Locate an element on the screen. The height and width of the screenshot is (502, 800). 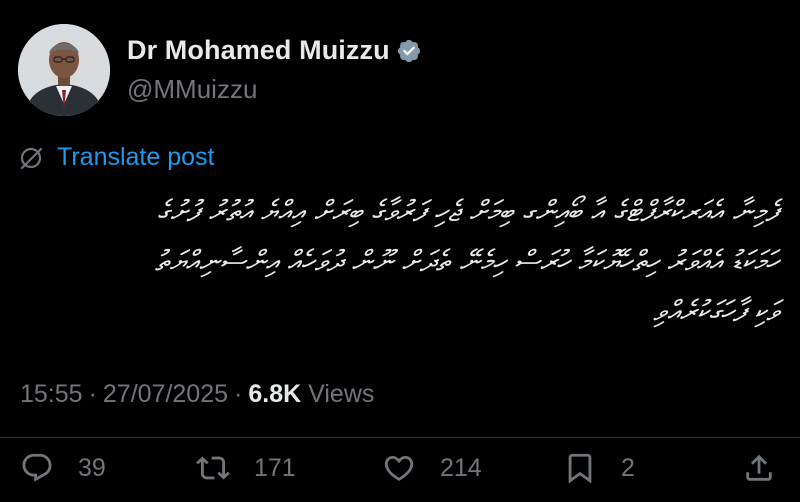
author-names: Dr Mohamed Muizzu @MMuizzu is located at coordinates (274, 70).